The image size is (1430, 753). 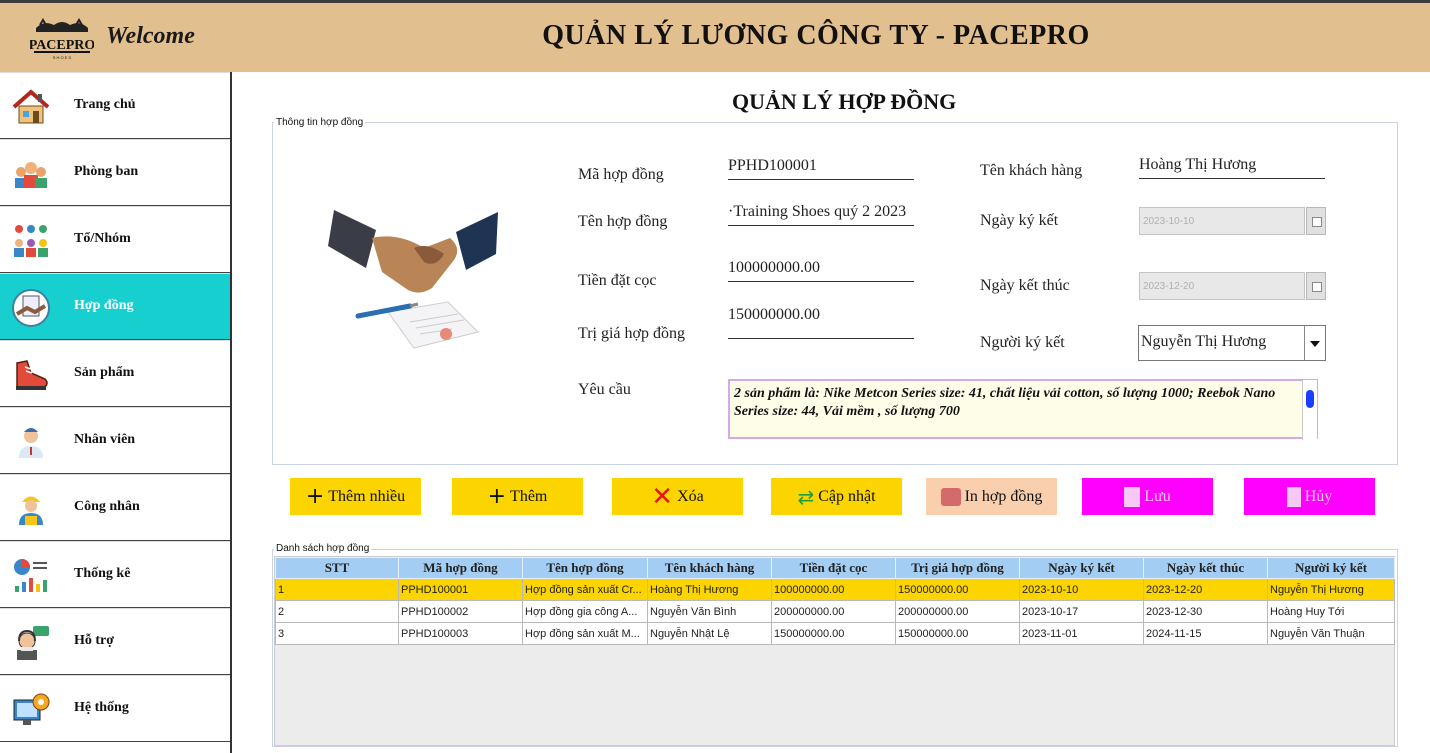 I want to click on delete-button: ✕ Xóa, so click(x=677, y=496).